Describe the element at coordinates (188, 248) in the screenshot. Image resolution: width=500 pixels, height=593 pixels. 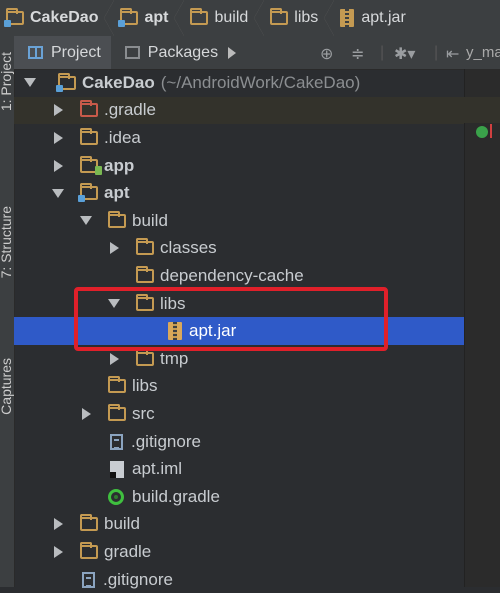
I see `tree-label: classes` at that location.